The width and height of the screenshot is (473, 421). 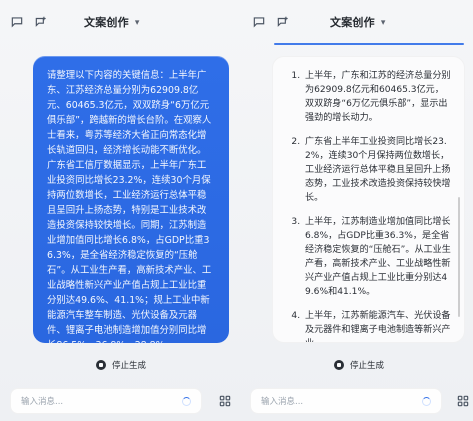 I want to click on list-item: 上半年，江苏新能源汽车、光伏设备及元器件和锂离子电池制造等新兴产业, so click(x=377, y=325).